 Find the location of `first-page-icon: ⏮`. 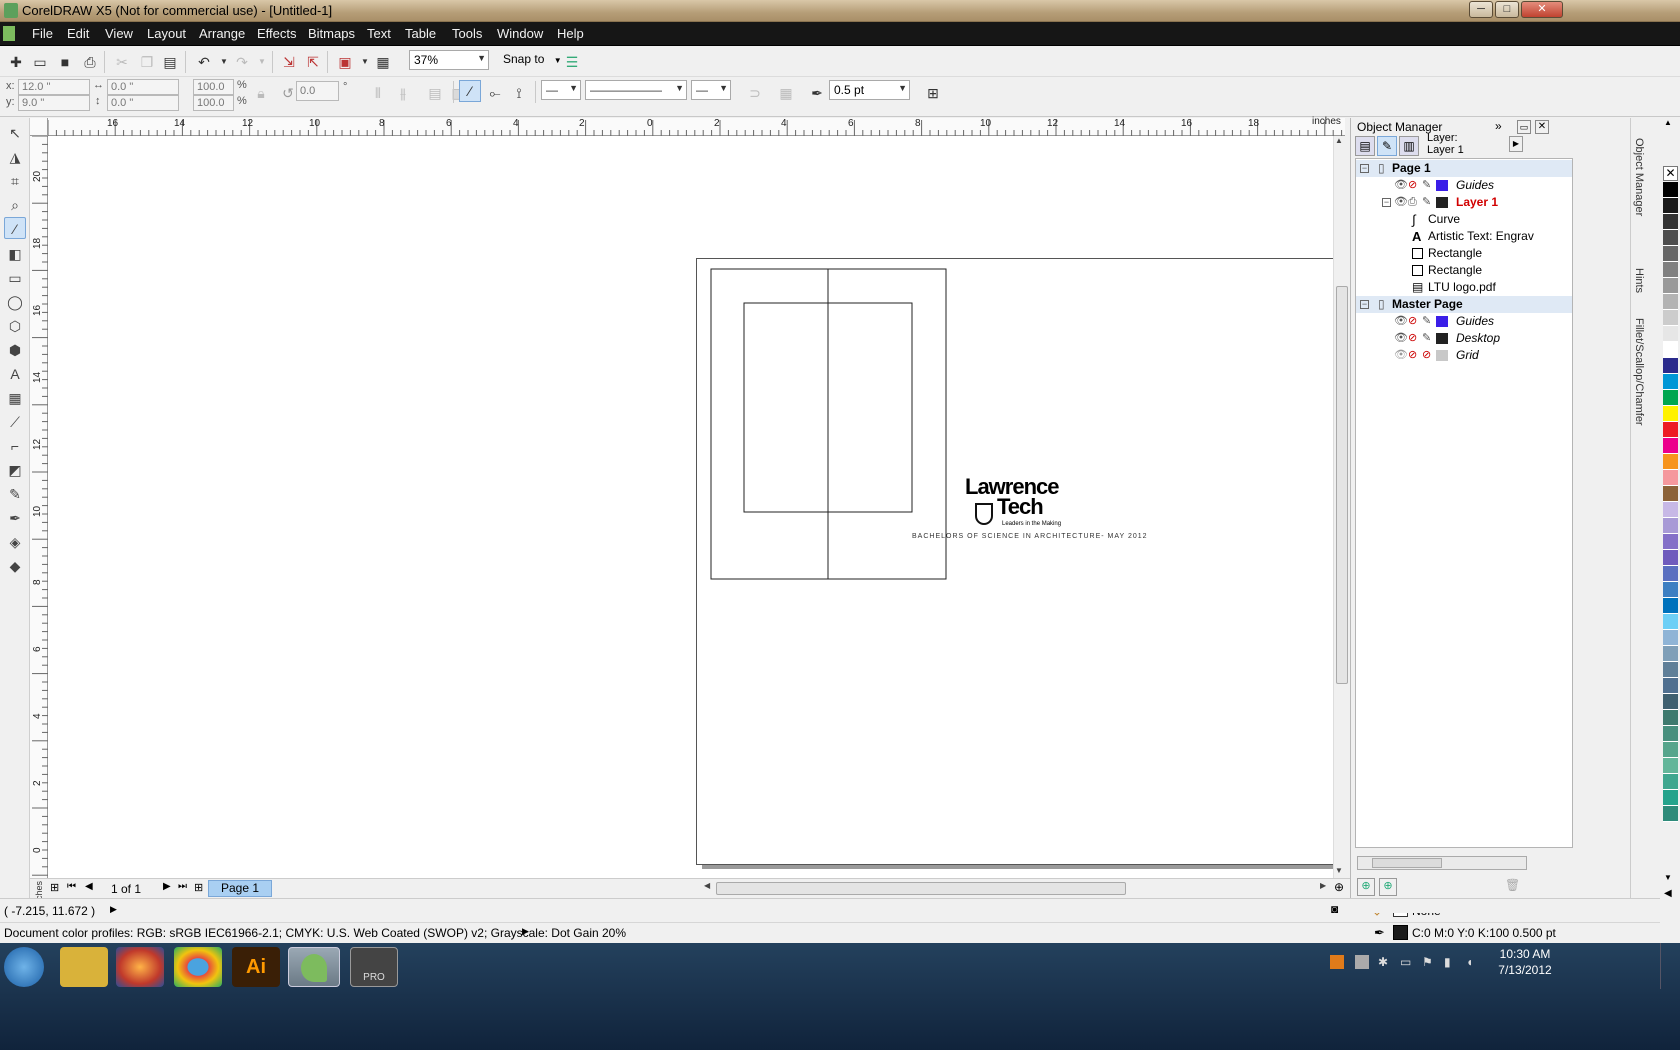

first-page-icon: ⏮ is located at coordinates (71, 886).